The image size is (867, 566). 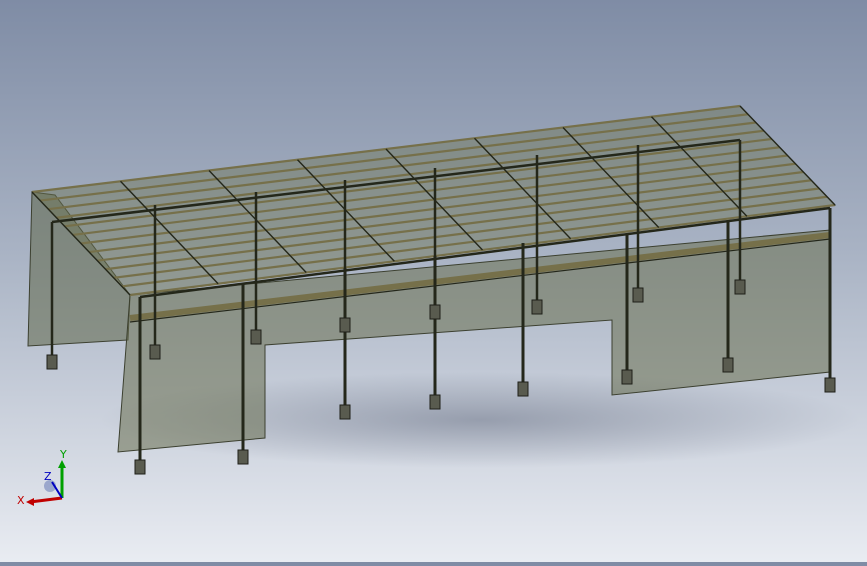 I want to click on y-axis-label: Y, so click(x=63, y=454).